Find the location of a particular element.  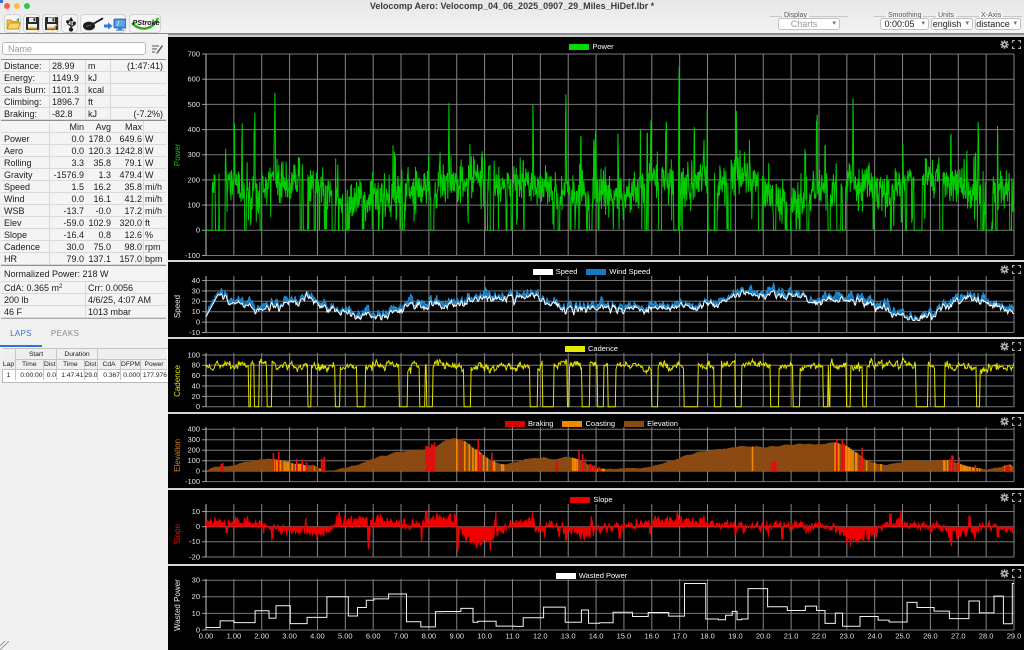

svg-text: 80 is located at coordinates (196, 365).